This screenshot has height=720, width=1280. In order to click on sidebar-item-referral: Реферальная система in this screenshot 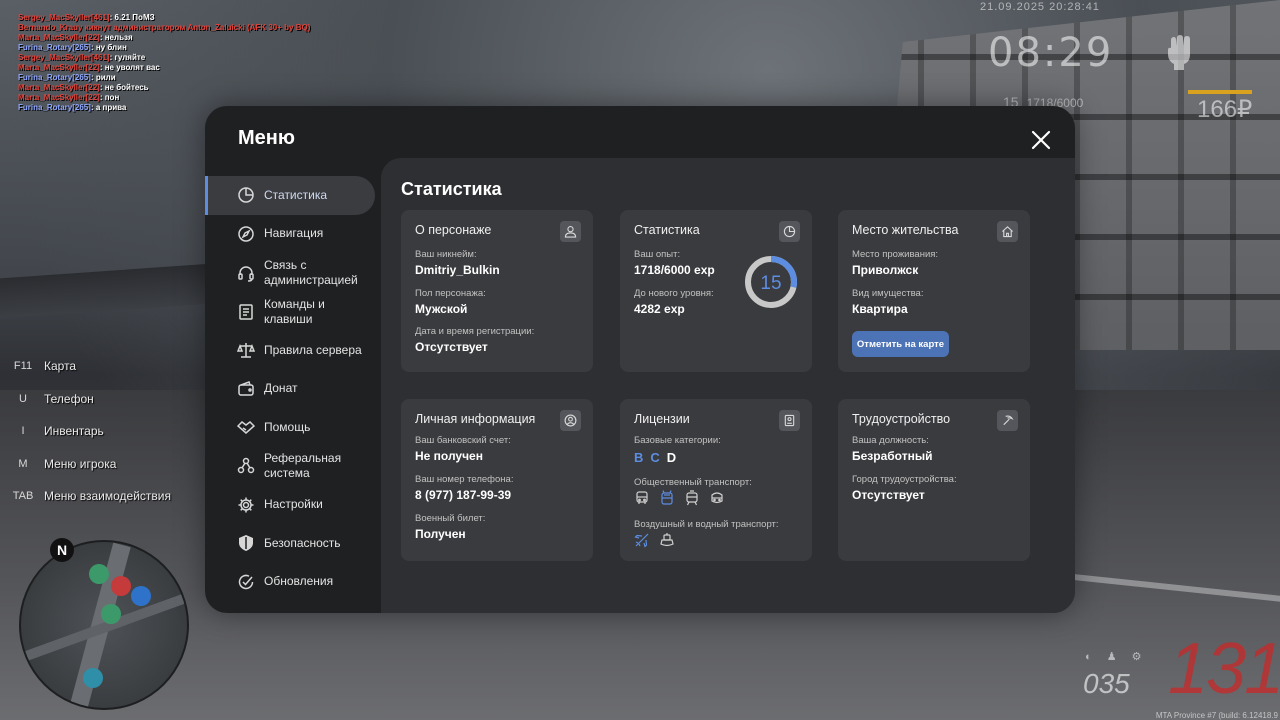, I will do `click(290, 466)`.